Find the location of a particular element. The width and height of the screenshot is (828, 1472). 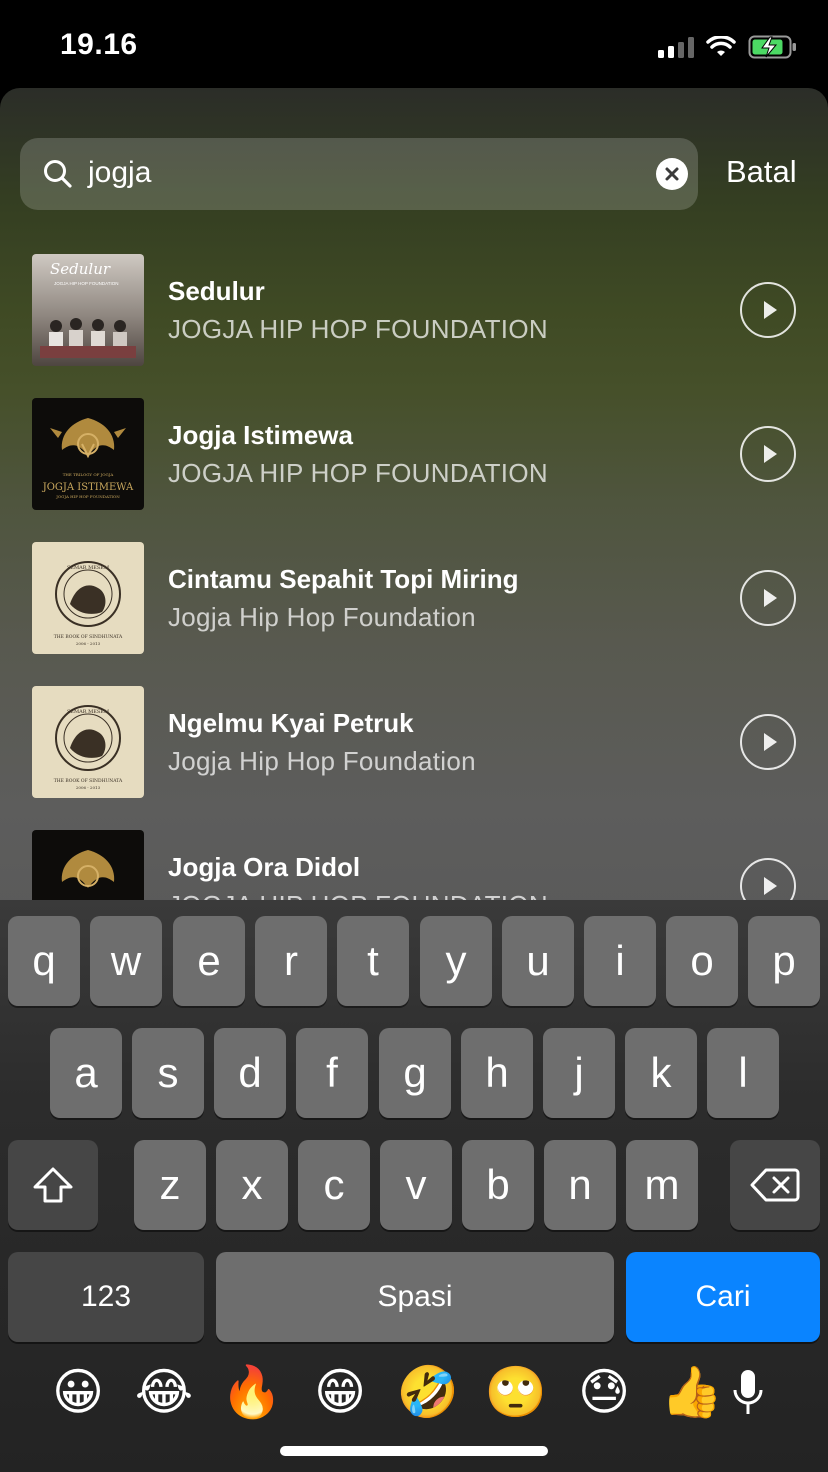

key-v: v is located at coordinates (416, 1185).